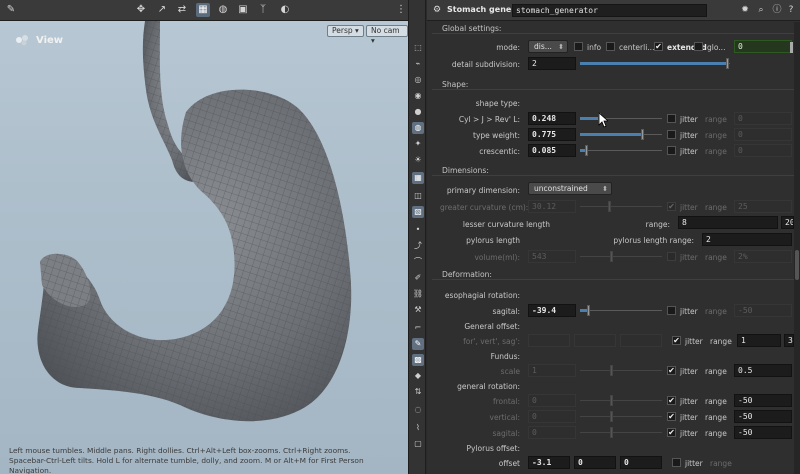 This screenshot has height=474, width=800. Describe the element at coordinates (578, 46) in the screenshot. I see `info-checkbox` at that location.